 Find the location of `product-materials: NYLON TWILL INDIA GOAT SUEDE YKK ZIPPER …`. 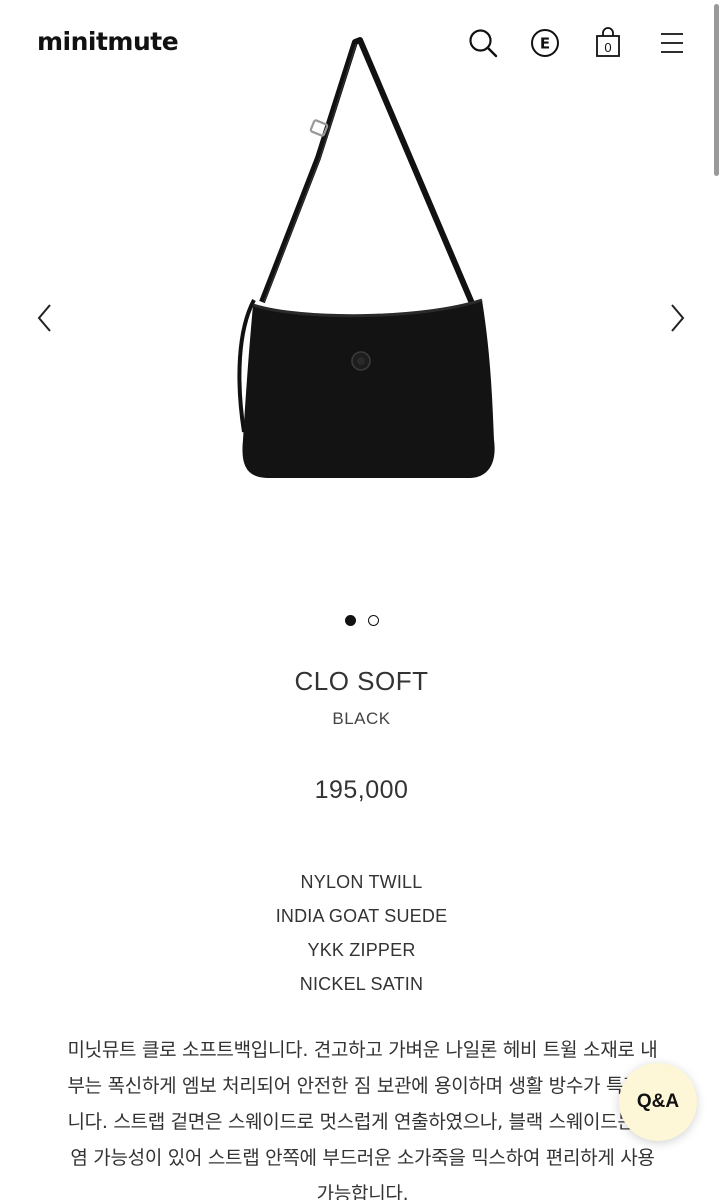

product-materials: NYLON TWILL INDIA GOAT SUEDE YKK ZIPPER … is located at coordinates (361, 933).